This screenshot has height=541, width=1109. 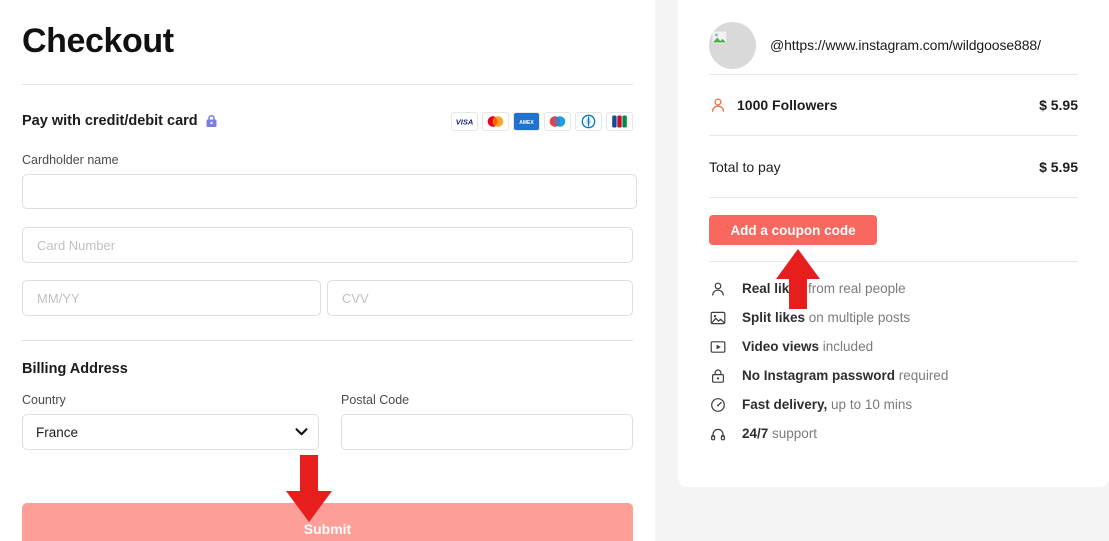 I want to click on svg-text: AMEX, so click(x=526, y=123).